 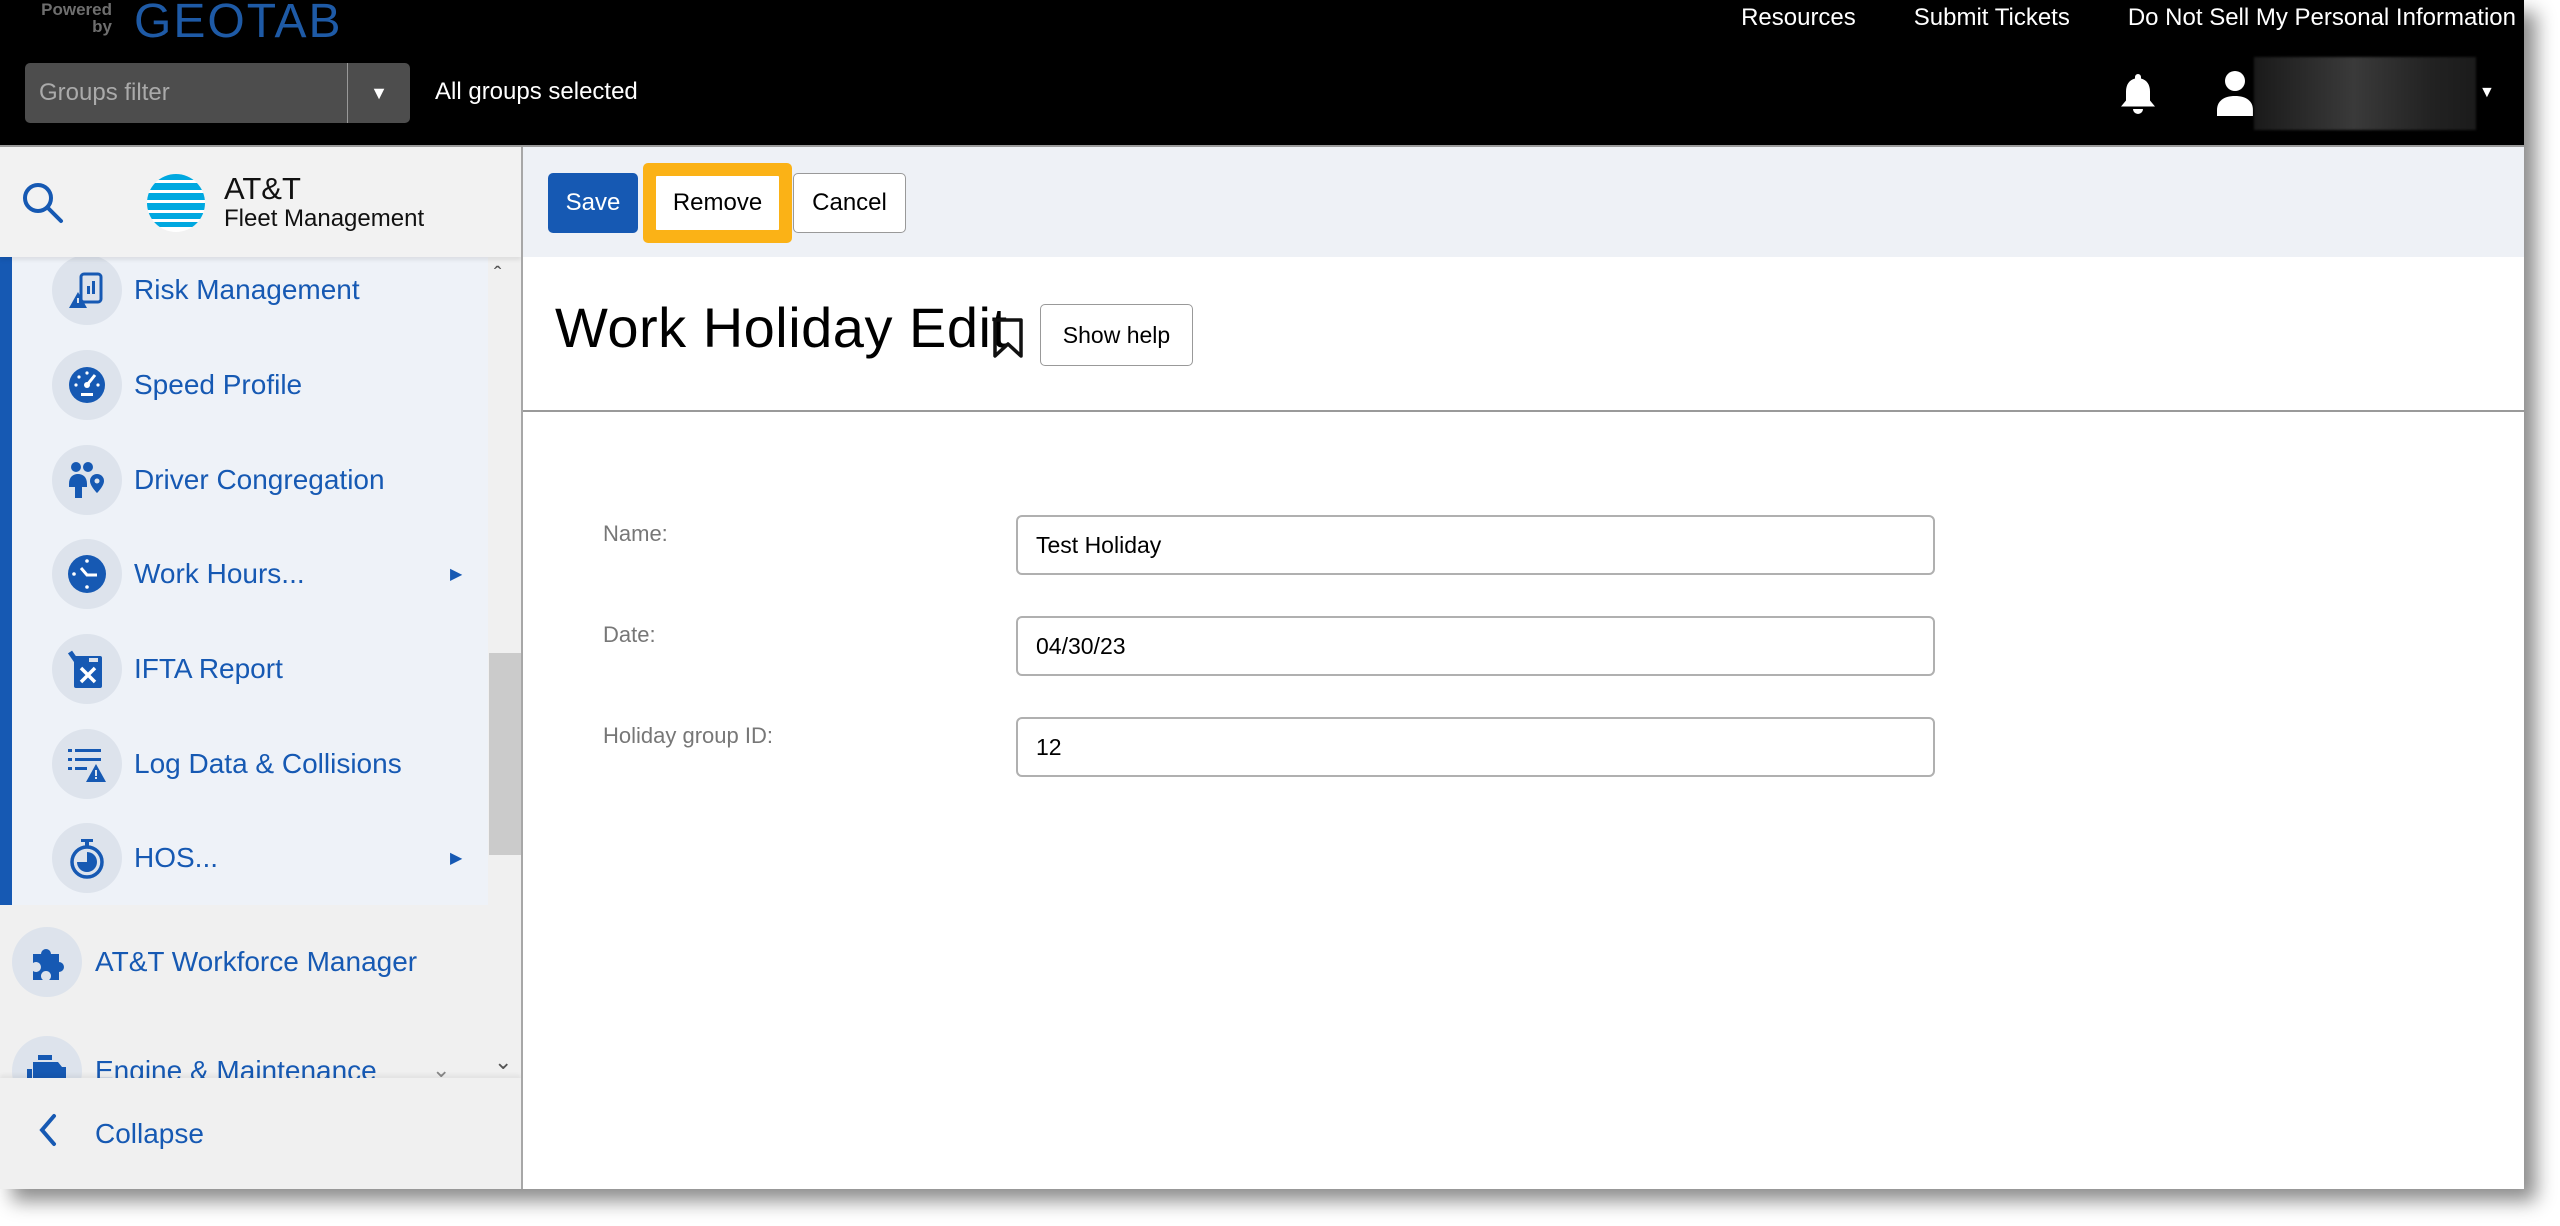 I want to click on date-input, so click(x=1475, y=646).